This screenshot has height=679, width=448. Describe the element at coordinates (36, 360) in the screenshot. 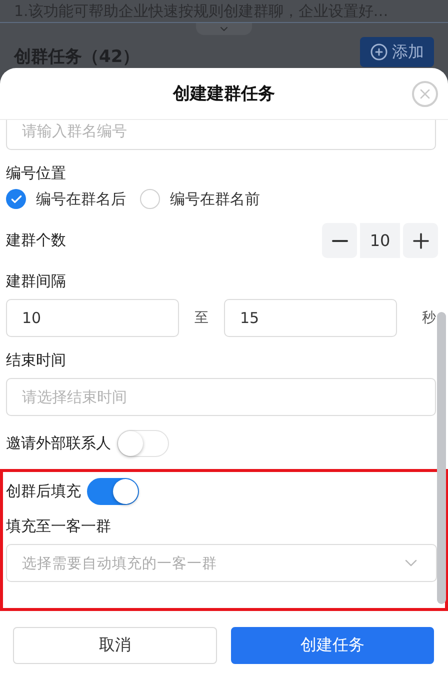

I see `field-label: 结束时间` at that location.